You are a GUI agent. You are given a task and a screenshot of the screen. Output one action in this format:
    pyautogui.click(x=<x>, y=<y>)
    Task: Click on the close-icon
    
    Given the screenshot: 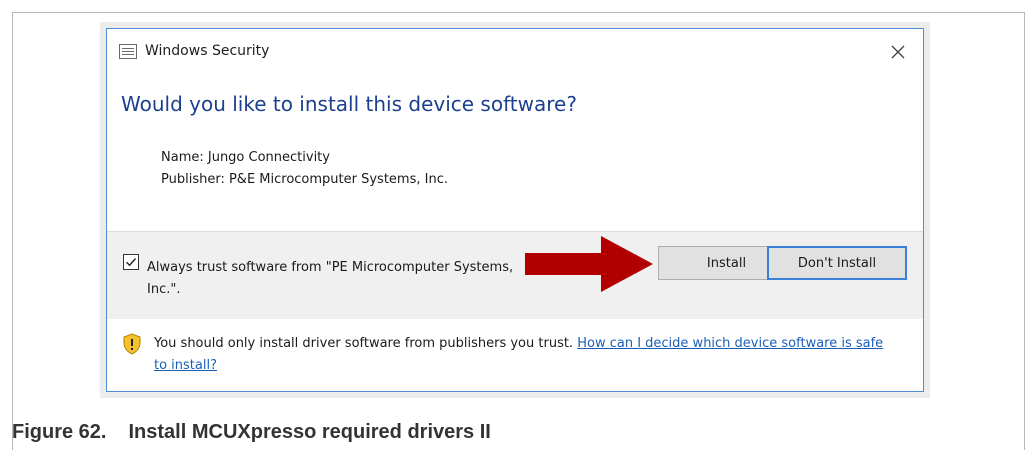 What is the action you would take?
    pyautogui.click(x=898, y=52)
    